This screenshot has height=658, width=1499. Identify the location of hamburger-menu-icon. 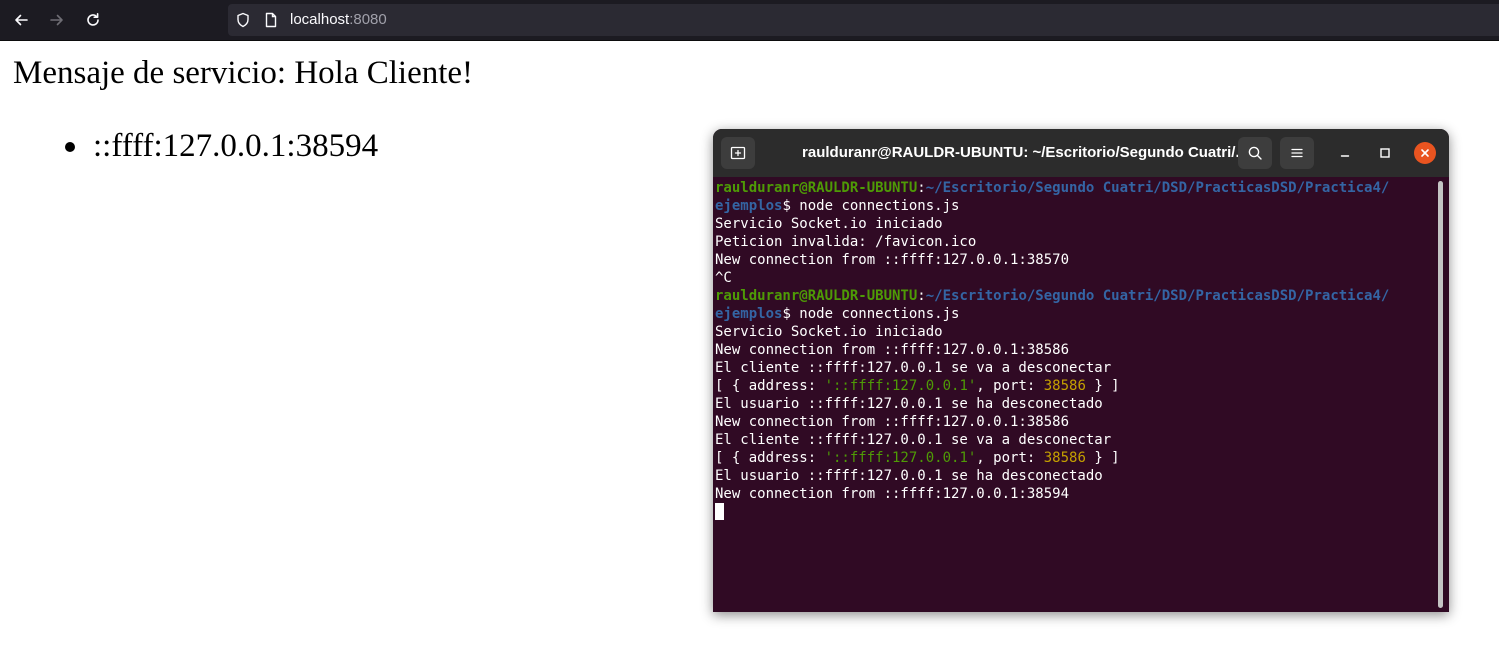
(1297, 153).